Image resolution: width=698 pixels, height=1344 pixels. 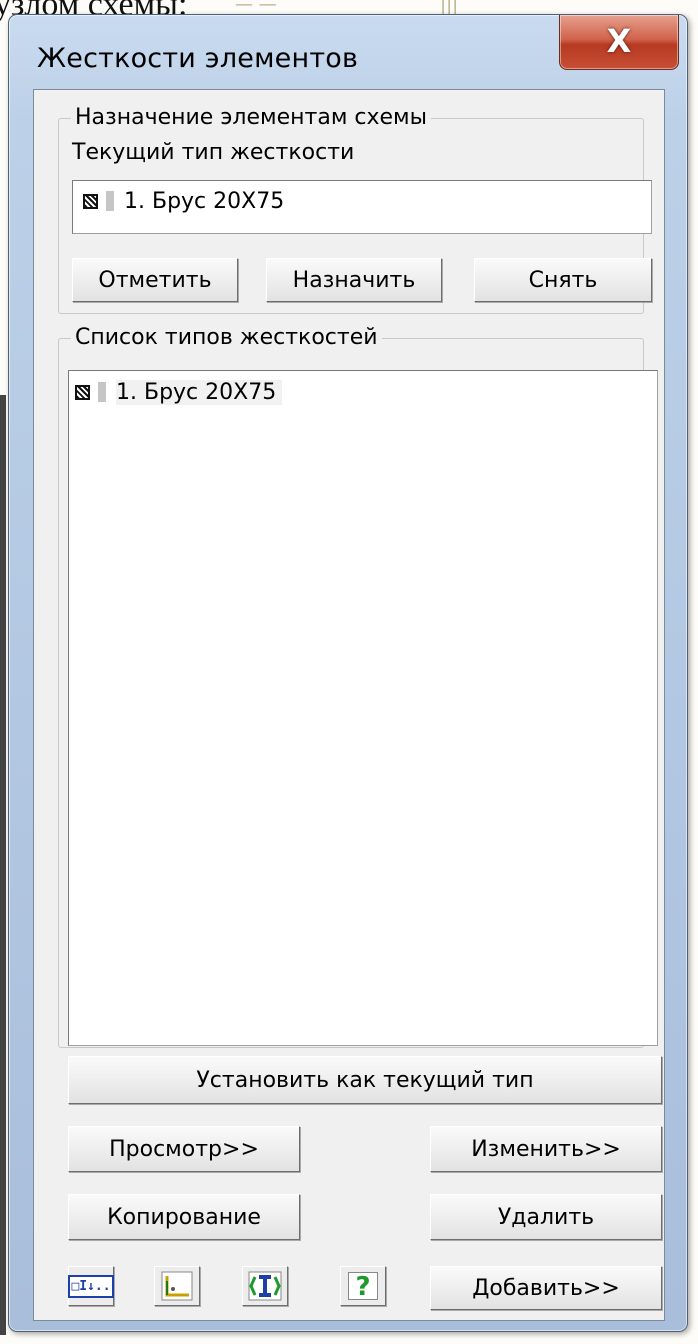 I want to click on remove-button: Снять, so click(x=563, y=280).